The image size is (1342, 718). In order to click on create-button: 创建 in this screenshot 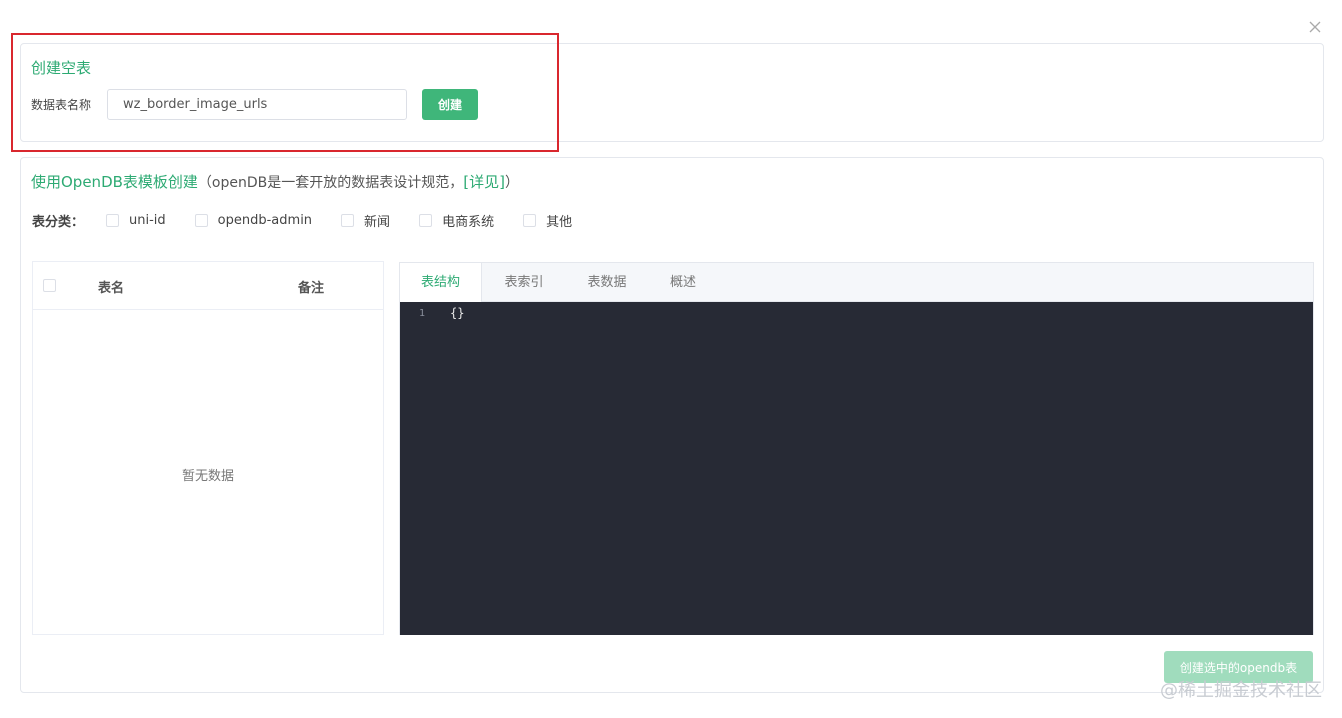, I will do `click(450, 104)`.